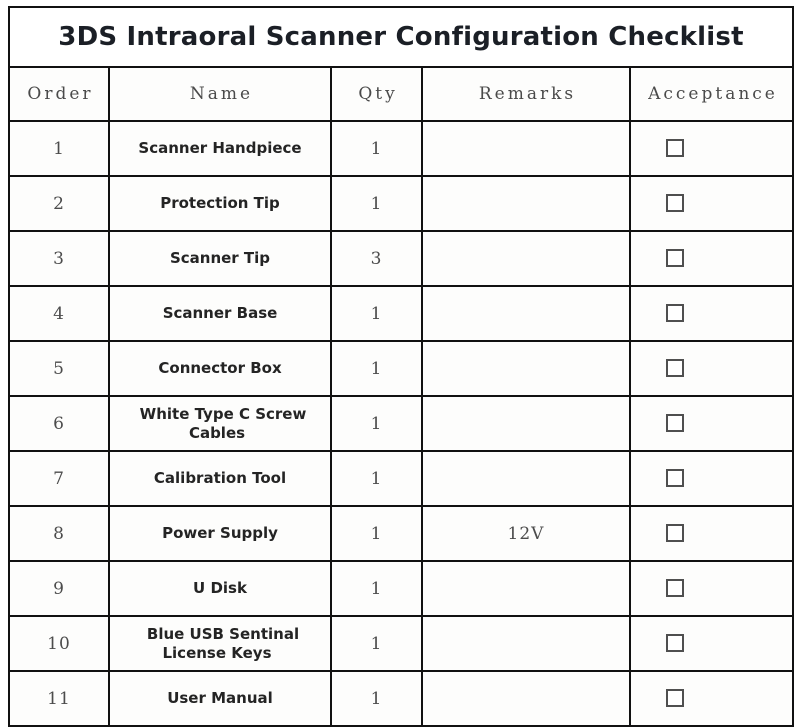 The height and width of the screenshot is (727, 800). What do you see at coordinates (378, 94) in the screenshot?
I see `column-header-label: Qty` at bounding box center [378, 94].